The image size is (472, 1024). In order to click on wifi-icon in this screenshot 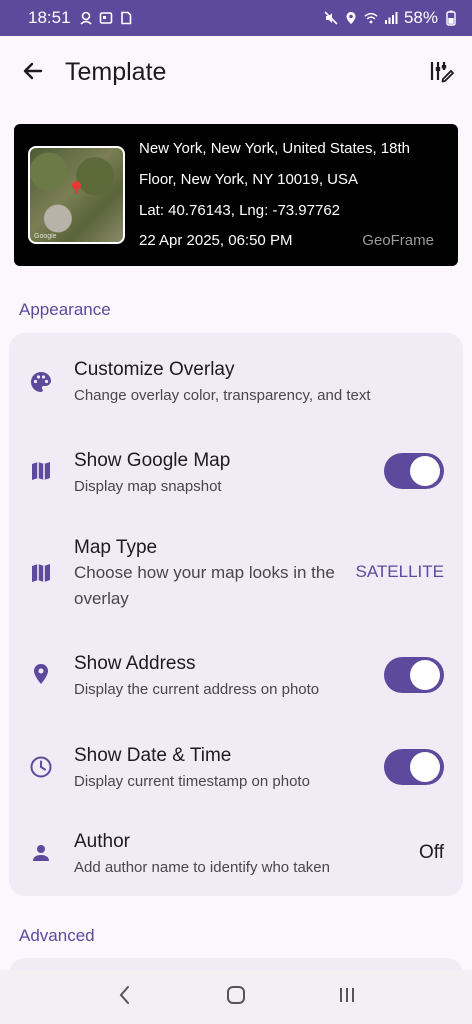, I will do `click(371, 18)`.